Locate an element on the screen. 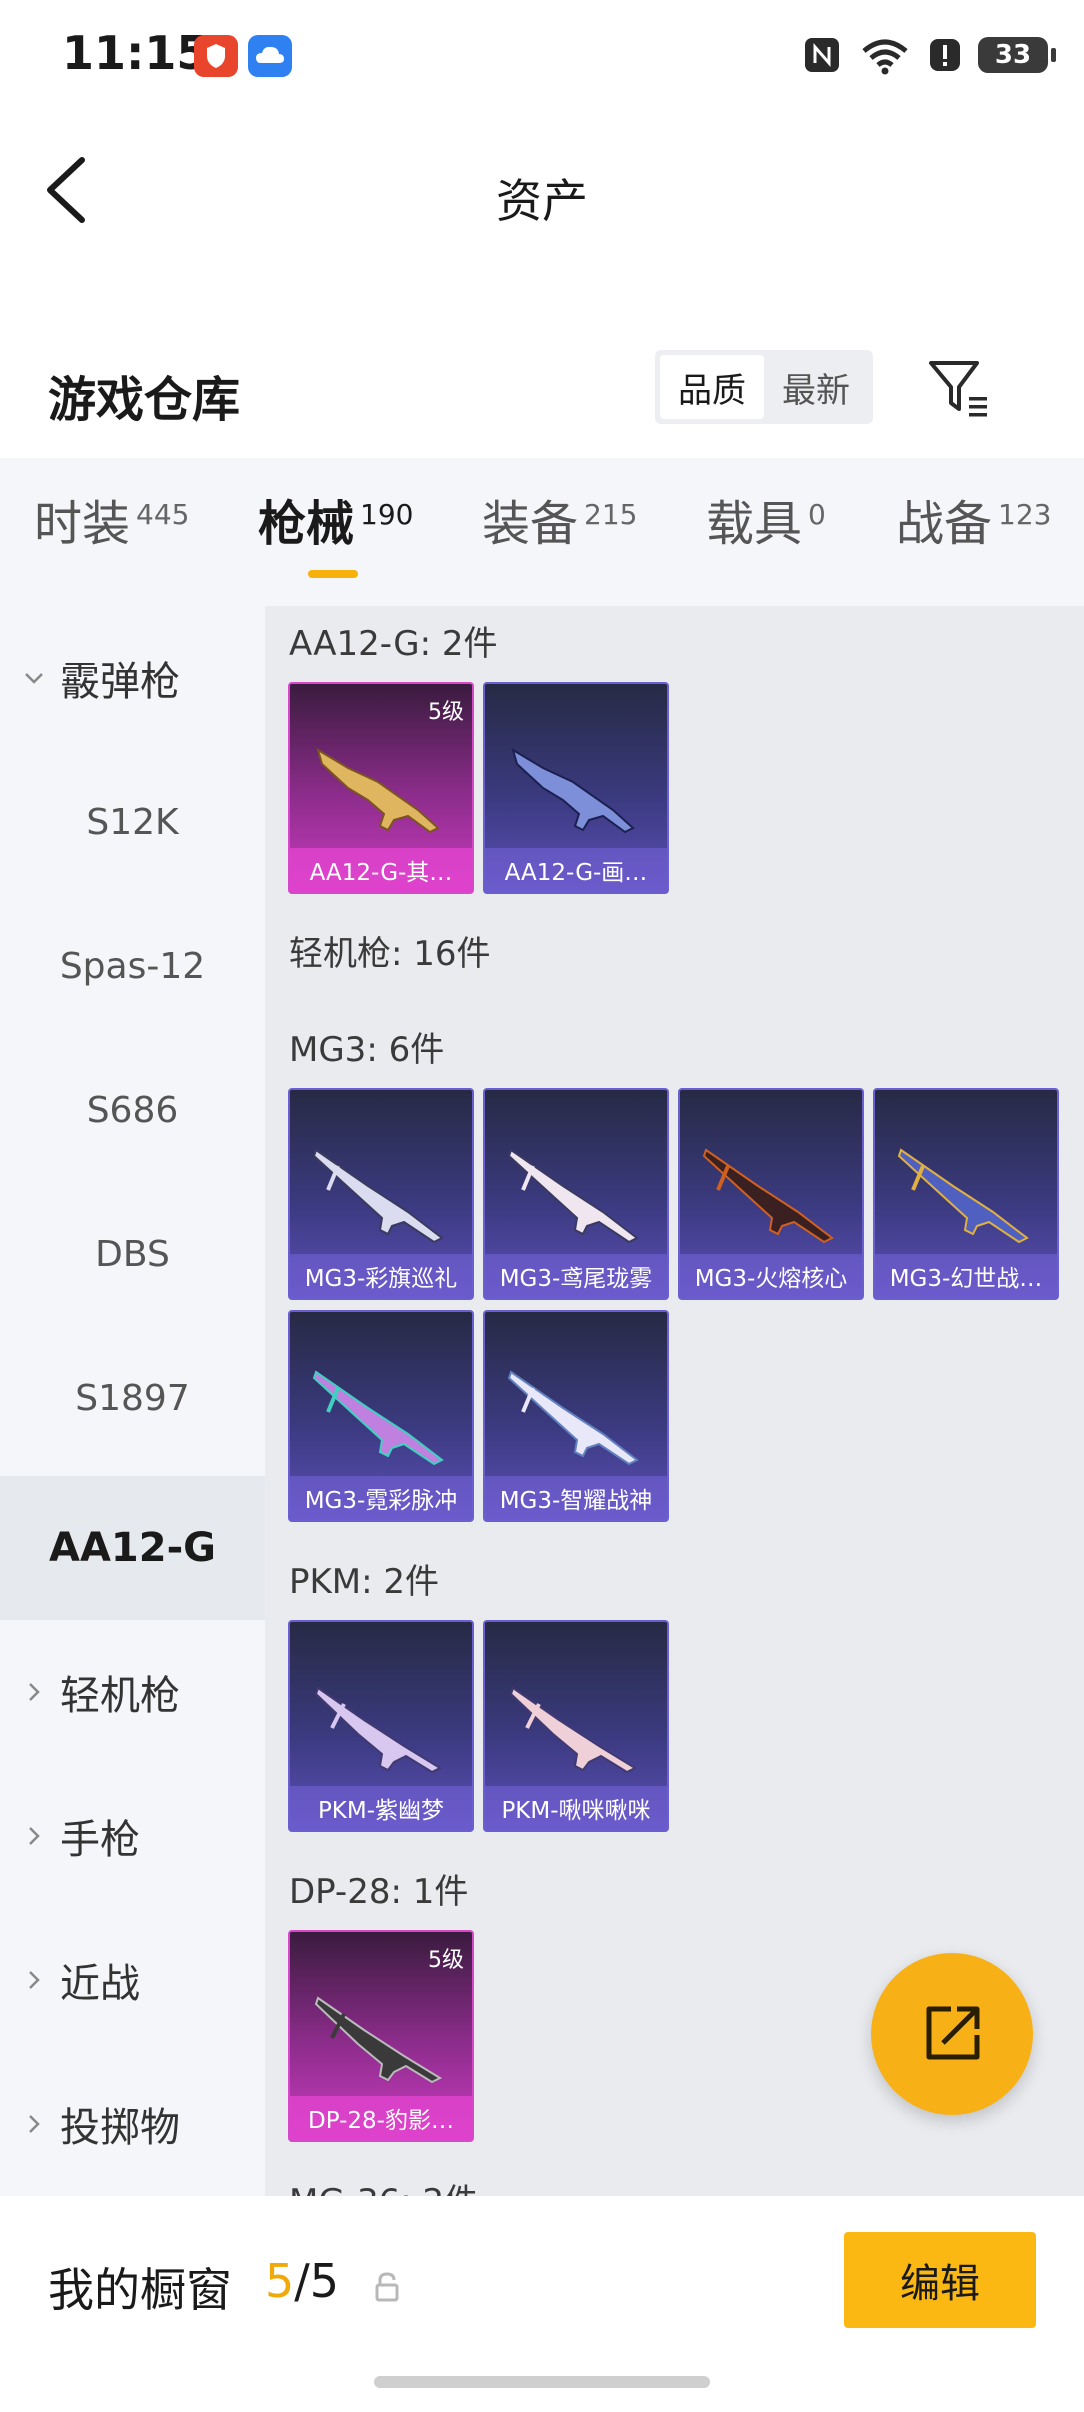  tab-vehicles: 载具 0 is located at coordinates (766, 524).